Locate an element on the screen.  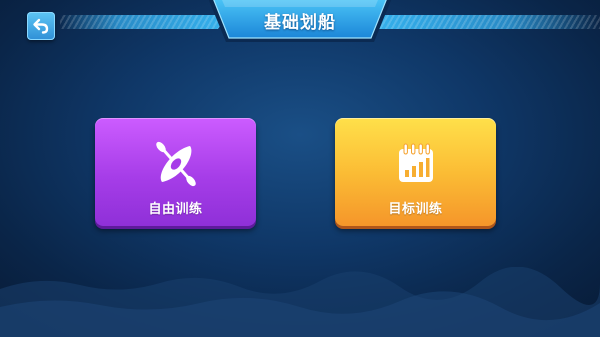
target-training-button: 目标训练 is located at coordinates (415, 172).